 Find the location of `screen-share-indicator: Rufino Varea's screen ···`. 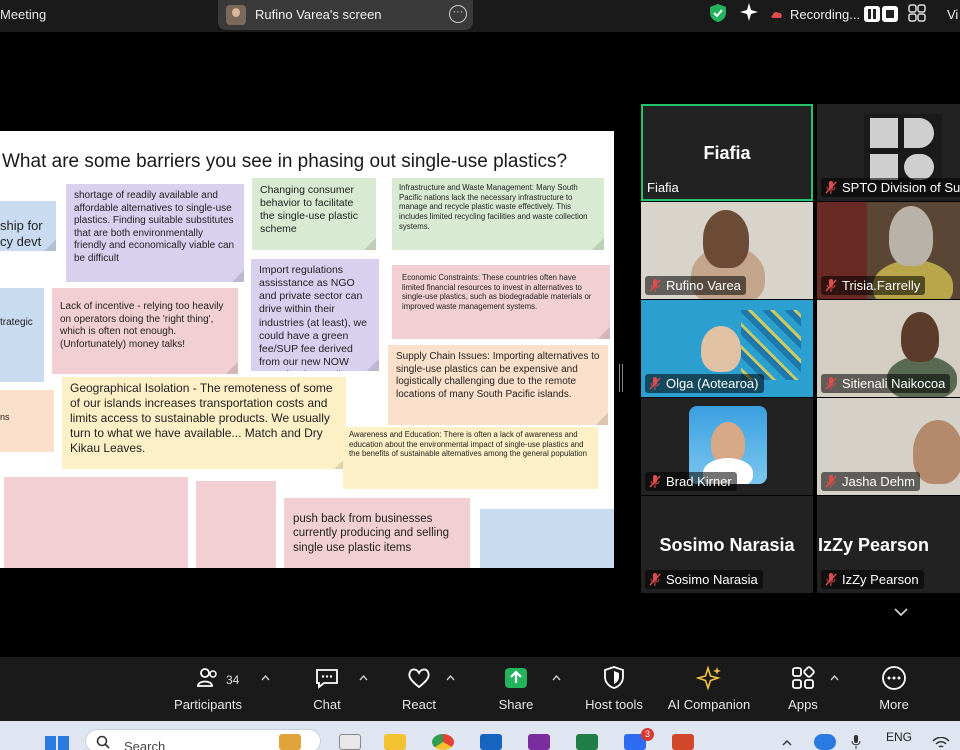

screen-share-indicator: Rufino Varea's screen ··· is located at coordinates (345, 15).